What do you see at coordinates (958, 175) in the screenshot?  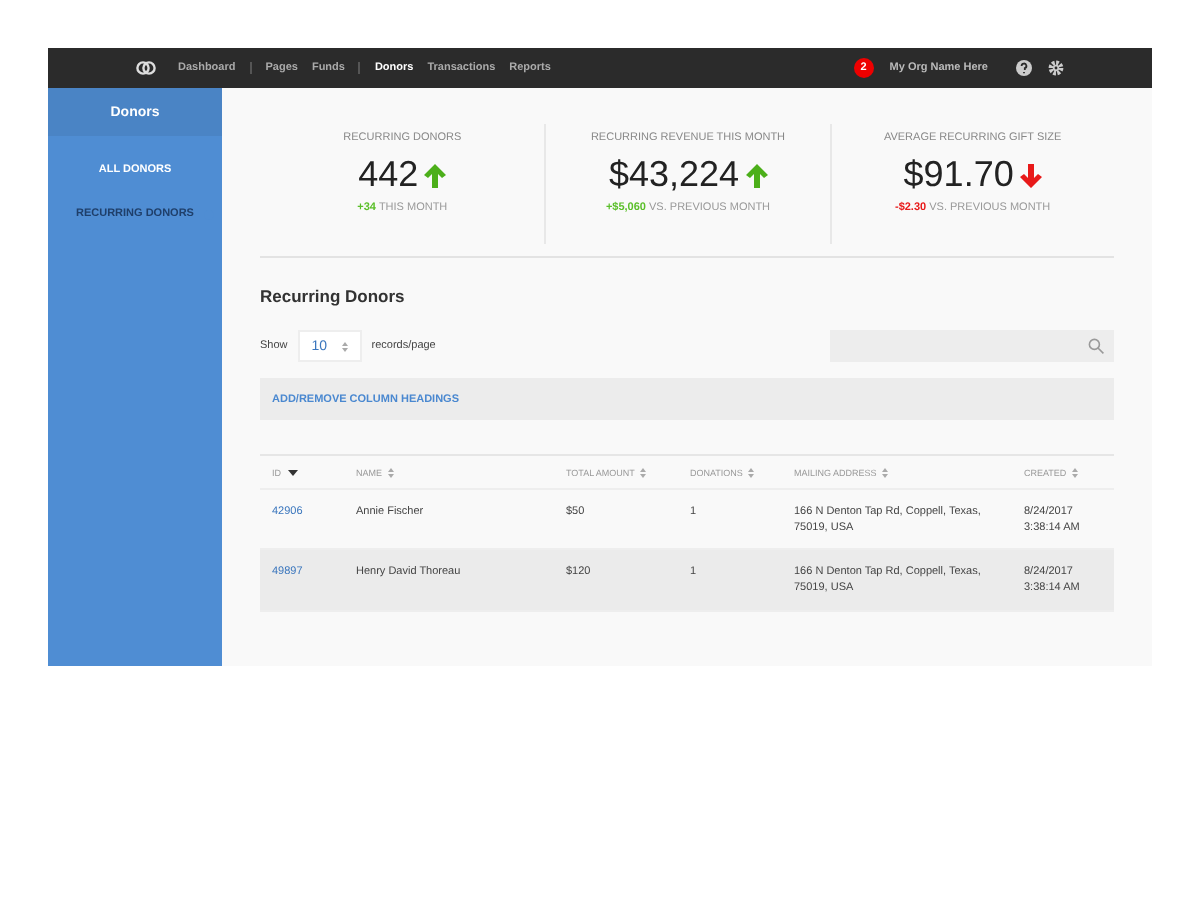 I see `stat-value: $91.70` at bounding box center [958, 175].